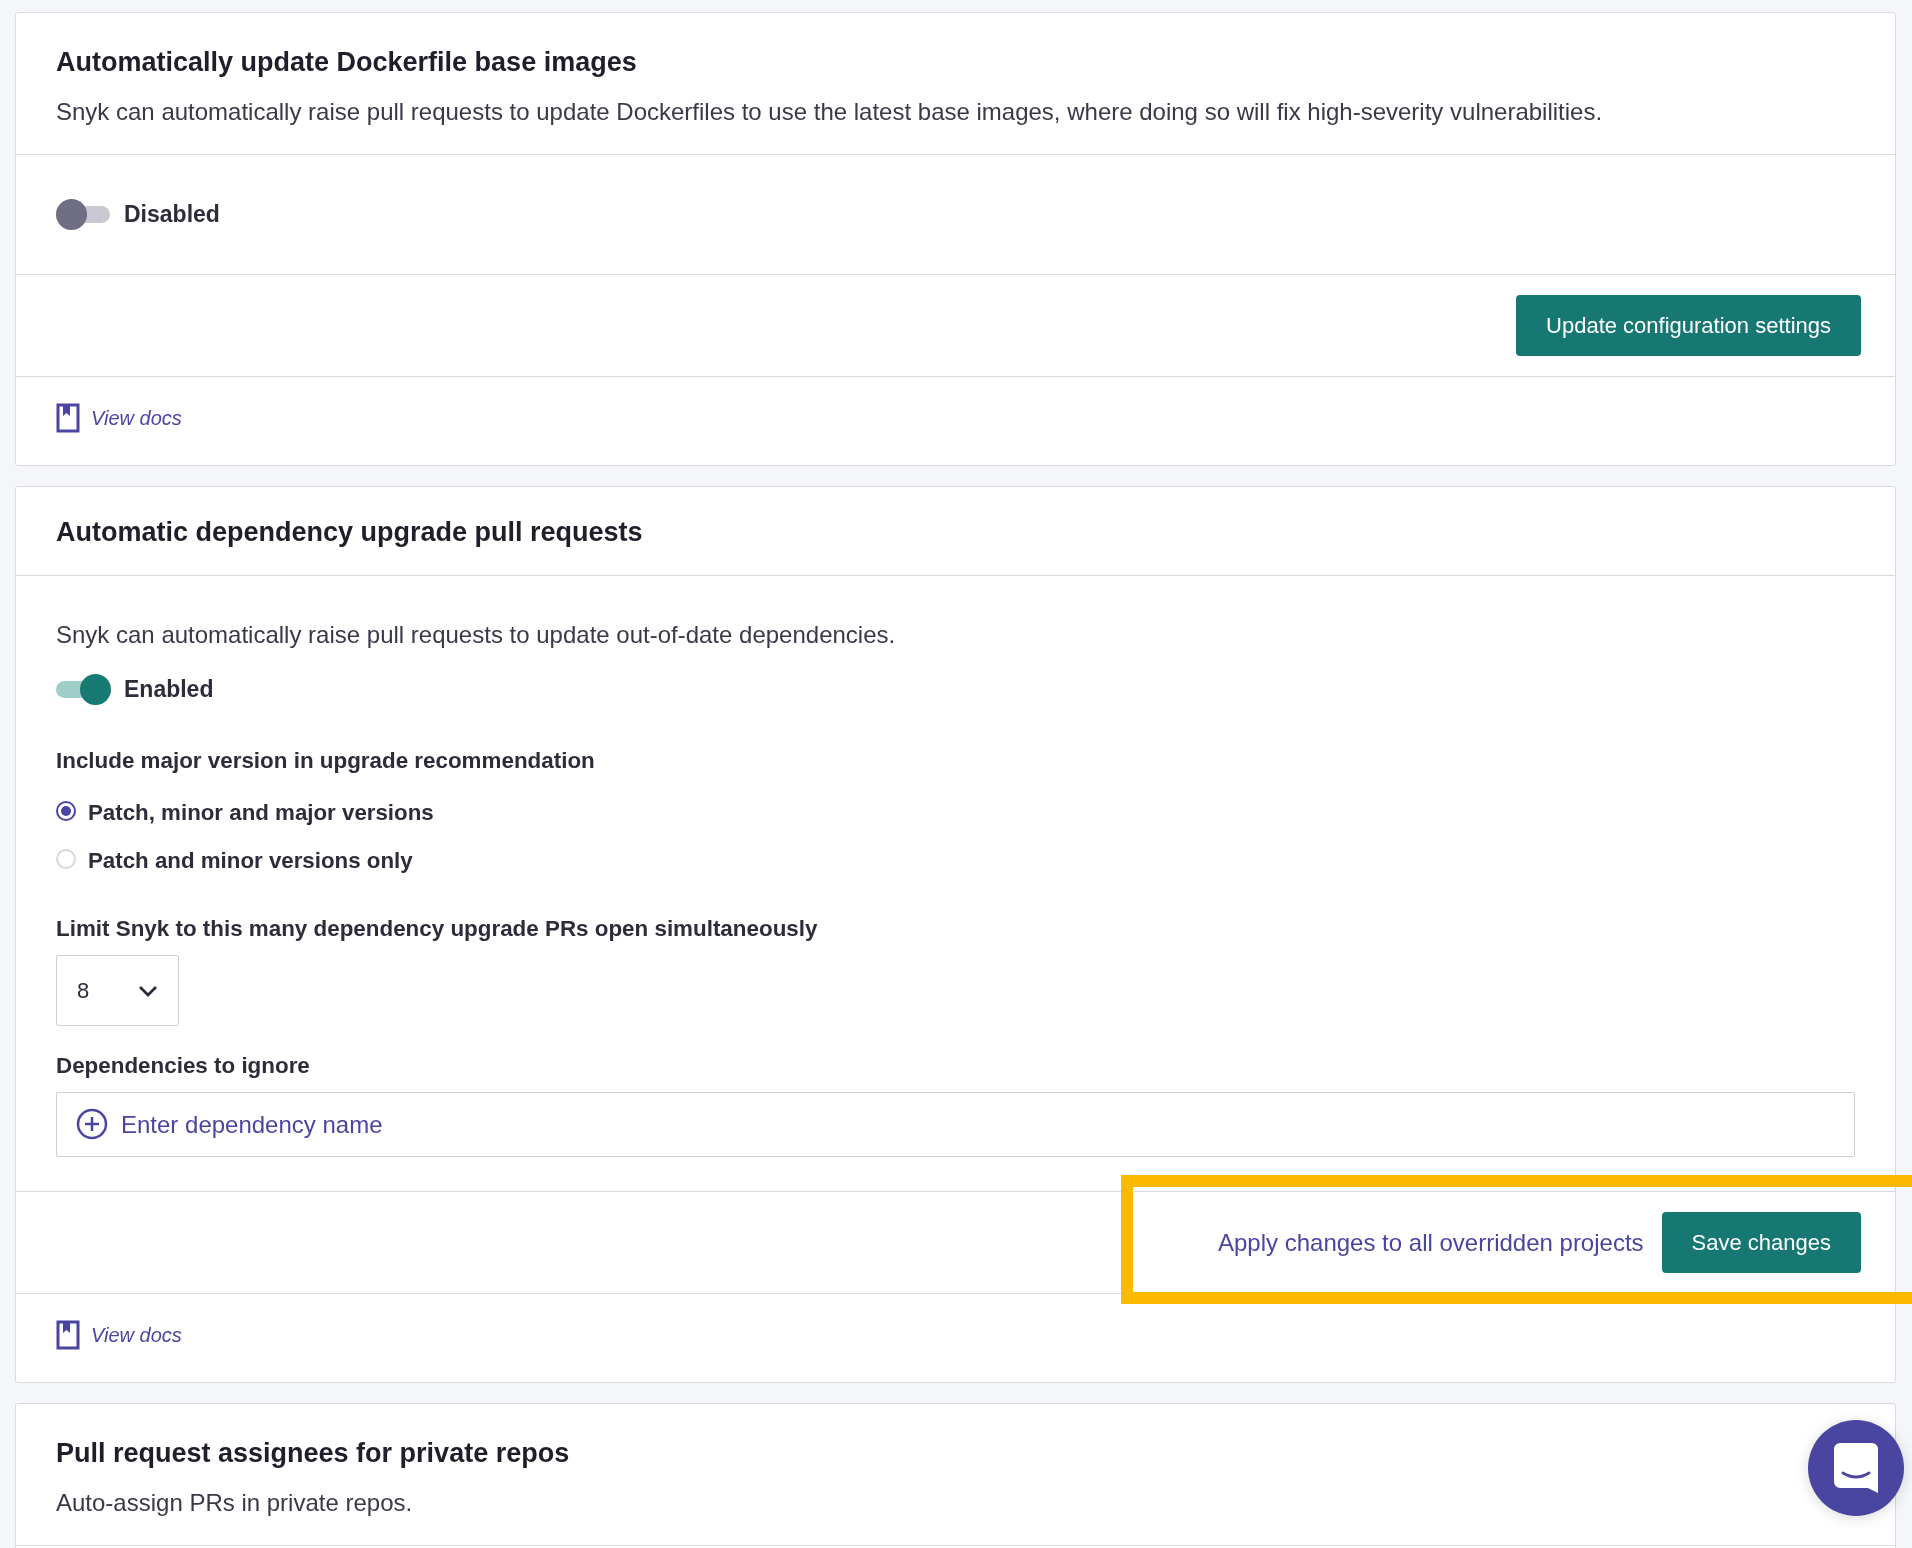  I want to click on field-label: Limit Snyk to this many dependency upgrade PRs open simultaneously, so click(437, 929).